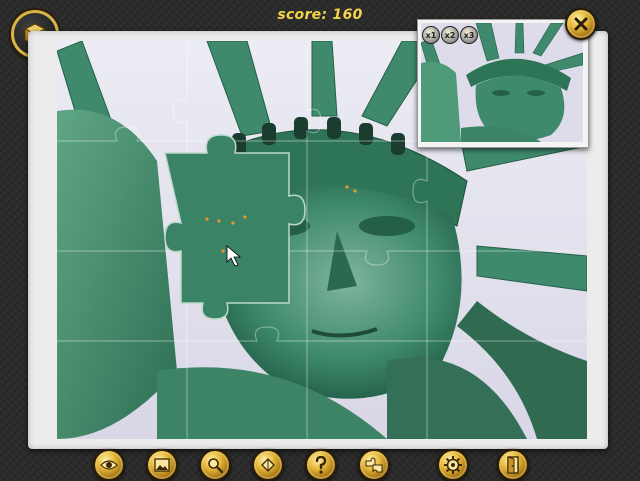 The image size is (640, 481). I want to click on gear-icon, so click(453, 465).